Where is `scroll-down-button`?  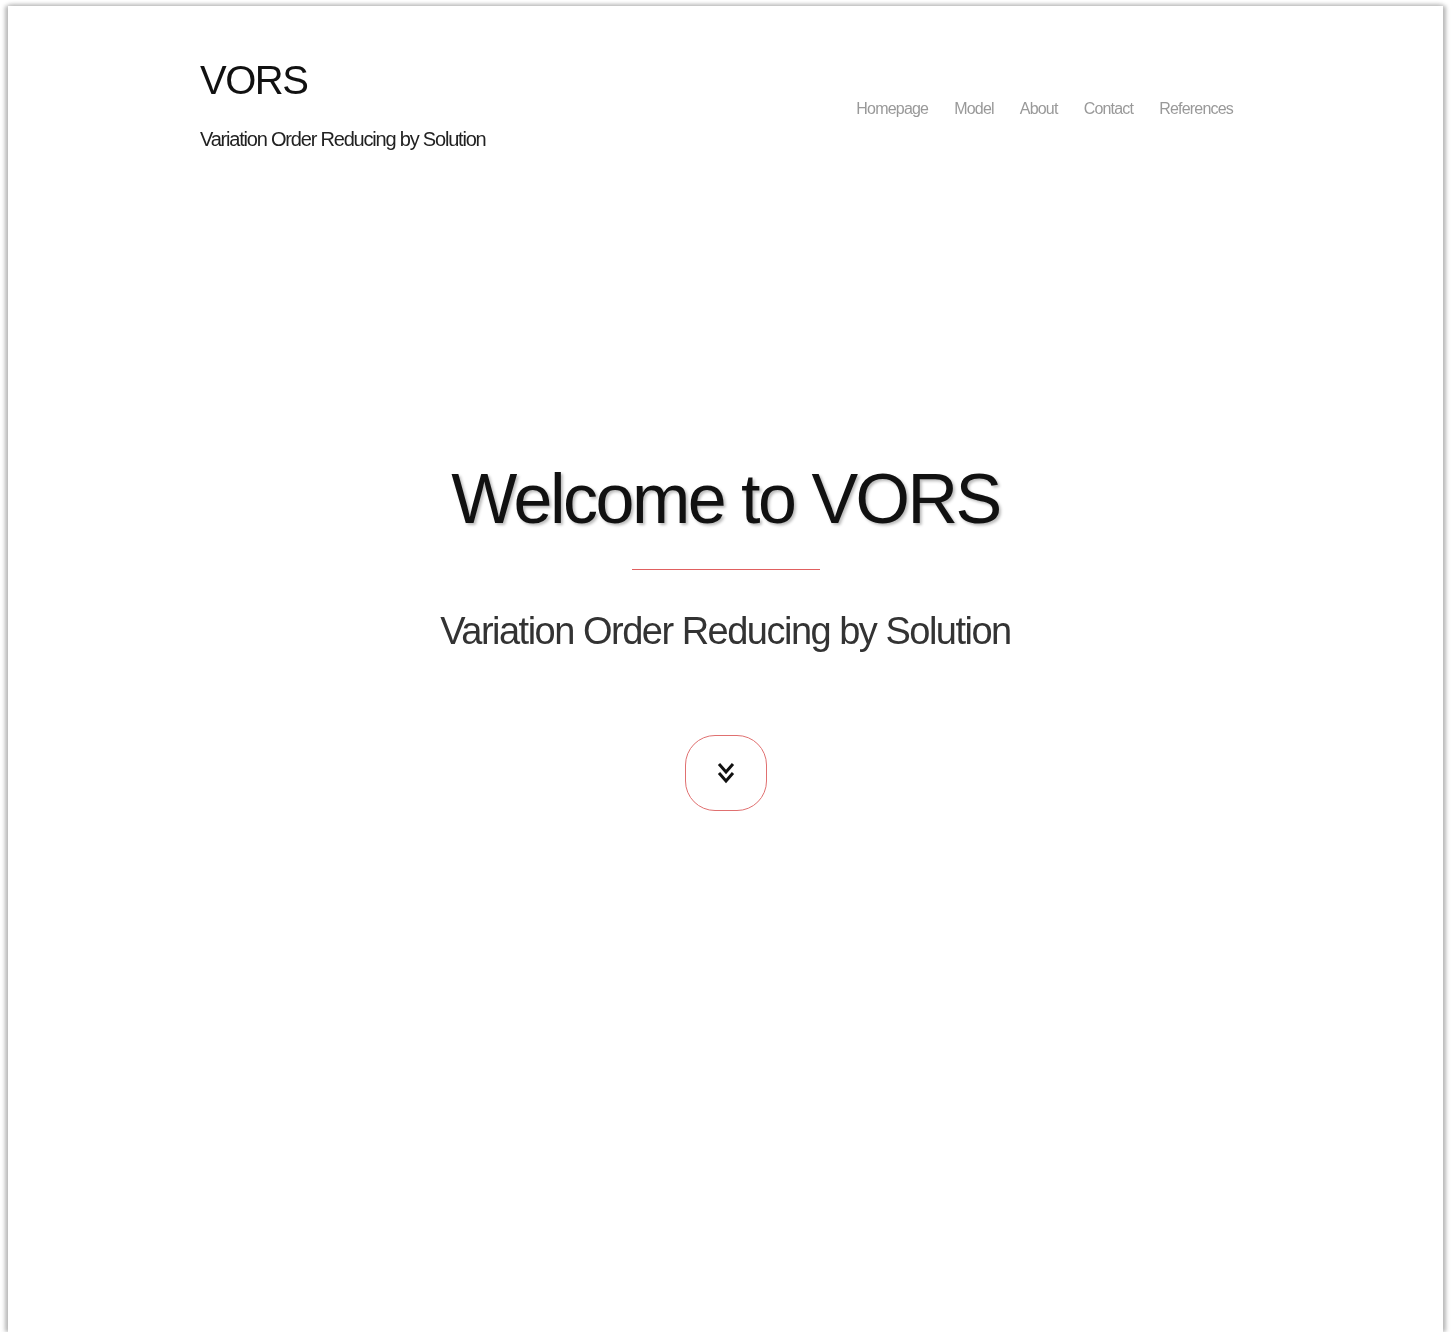 scroll-down-button is located at coordinates (725, 773).